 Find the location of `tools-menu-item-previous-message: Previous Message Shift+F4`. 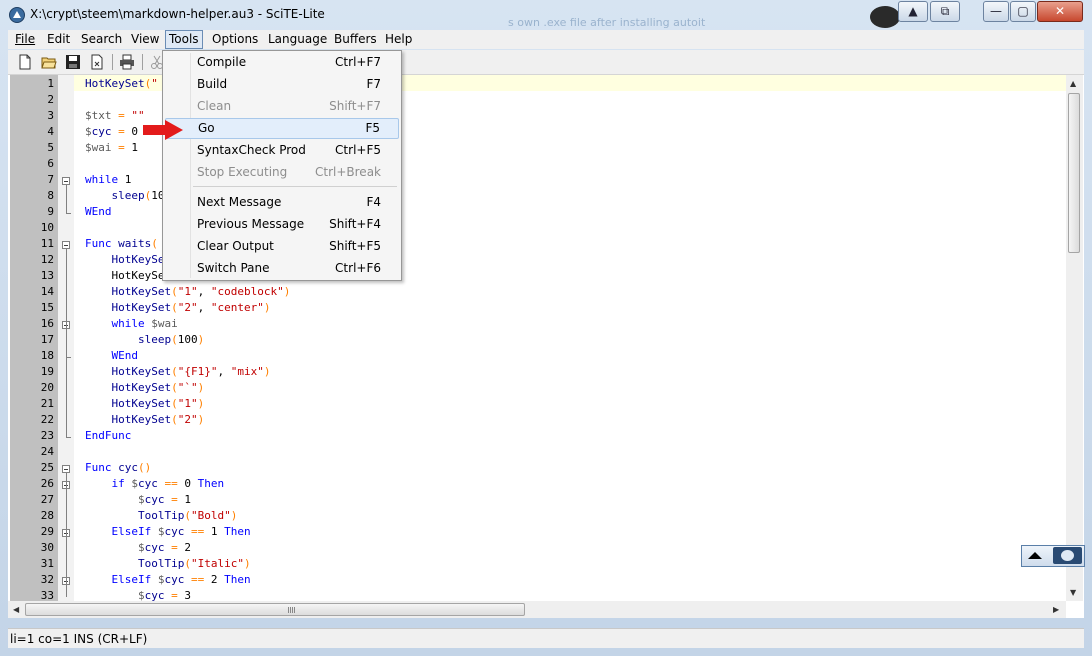

tools-menu-item-previous-message: Previous Message Shift+F4 is located at coordinates (282, 224).